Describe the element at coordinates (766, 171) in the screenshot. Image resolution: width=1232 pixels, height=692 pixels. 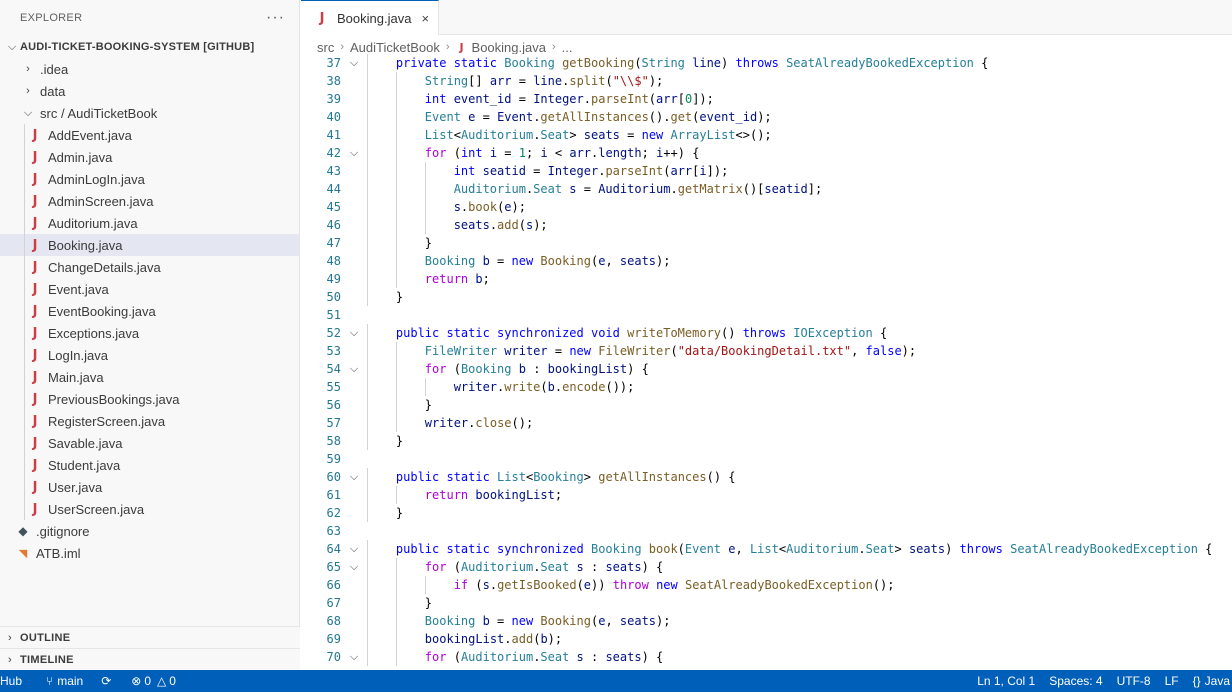
I see `code-line: 43 int seatid = Integer.parseInt(arr[i]);` at that location.